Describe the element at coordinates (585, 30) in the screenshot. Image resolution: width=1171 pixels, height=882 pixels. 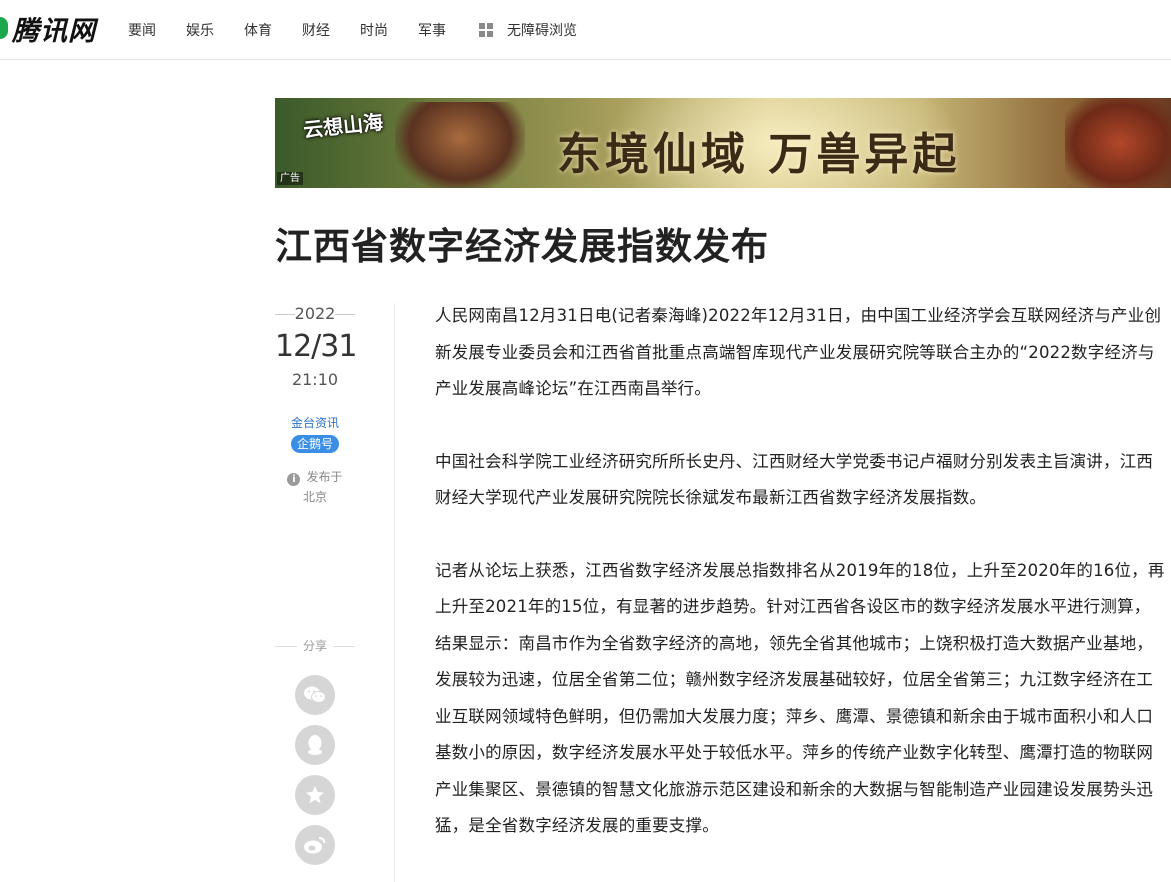
I see `top-navigation-bar: 腾讯网 要闻 娱乐 体育 财经 时尚 军事 无障碍浏览` at that location.